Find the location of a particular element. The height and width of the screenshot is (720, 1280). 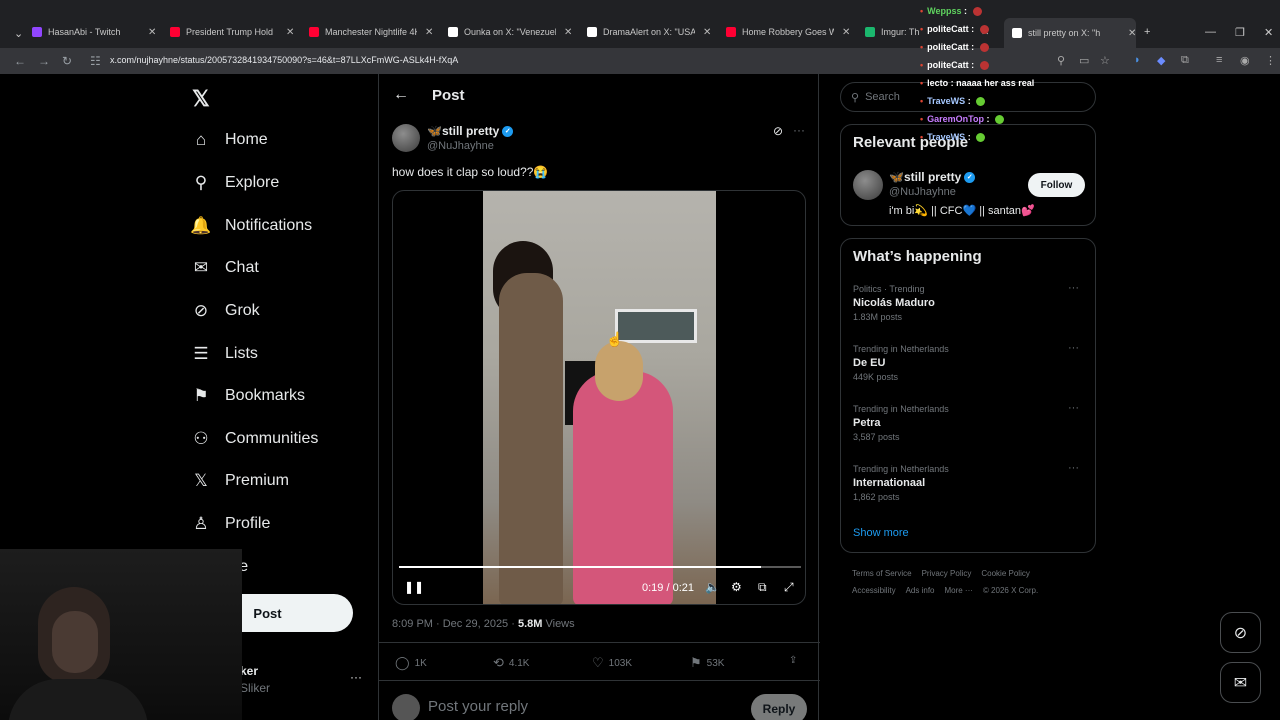

bookmark-star-icon: ☆ is located at coordinates (1105, 60).